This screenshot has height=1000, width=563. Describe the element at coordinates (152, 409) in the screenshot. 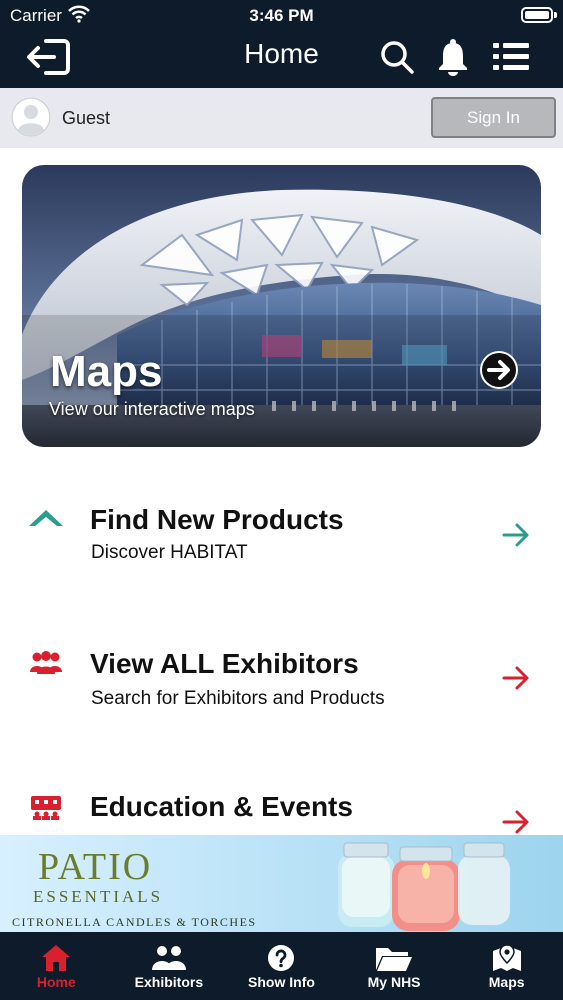

I see `maps-card-subtitle: View our interactive maps` at that location.